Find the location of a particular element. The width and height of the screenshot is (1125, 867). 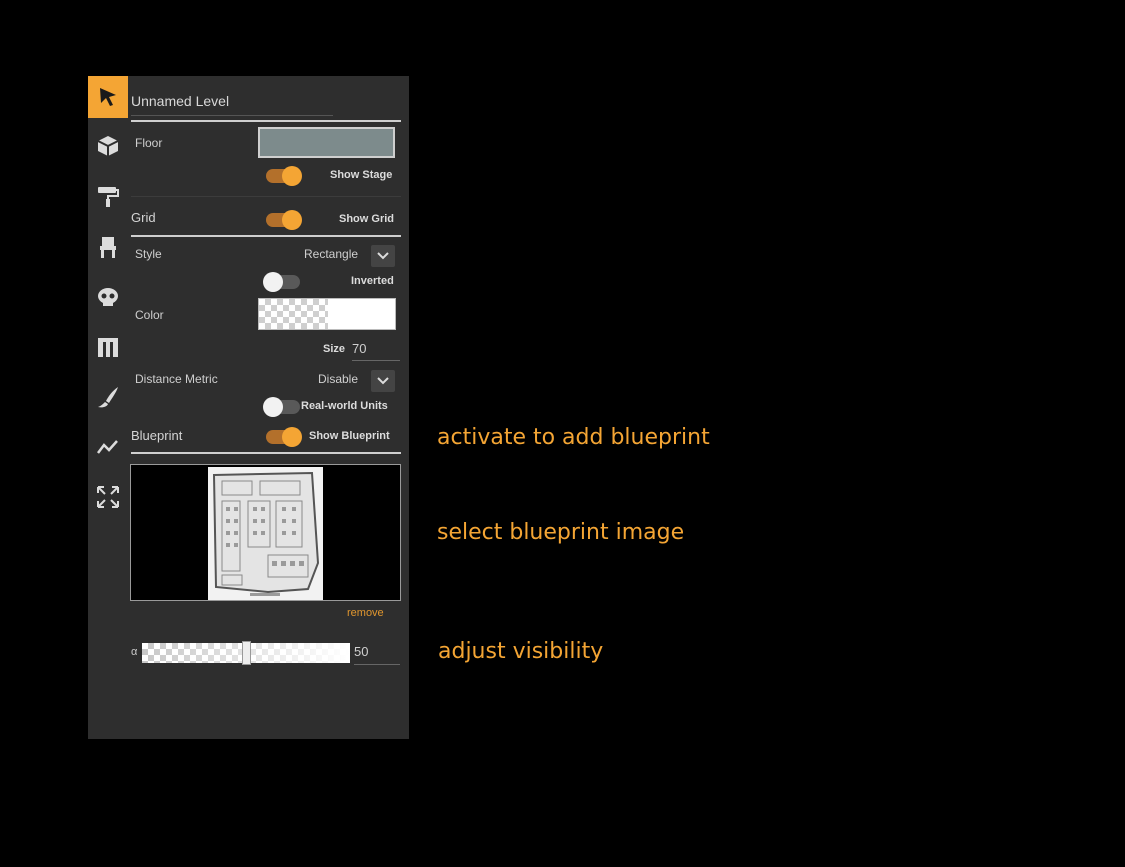

grid-section-title: Grid is located at coordinates (143, 217).